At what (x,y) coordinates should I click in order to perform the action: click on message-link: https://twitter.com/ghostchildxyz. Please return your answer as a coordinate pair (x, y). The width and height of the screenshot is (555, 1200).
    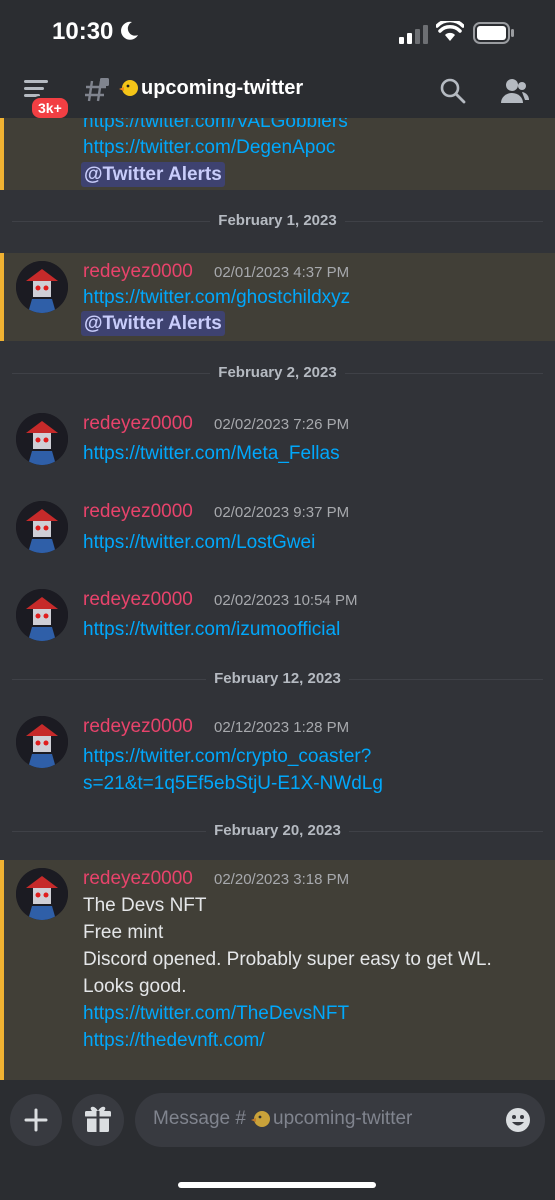
    Looking at the image, I should click on (216, 297).